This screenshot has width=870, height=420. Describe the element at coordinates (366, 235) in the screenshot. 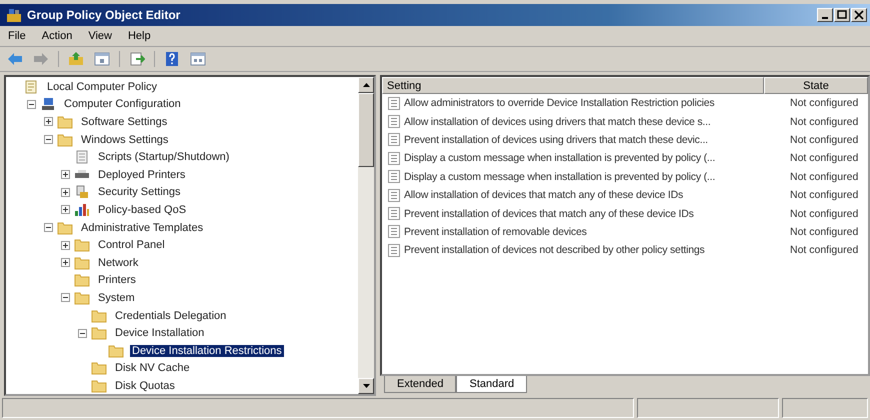

I see `scrollbar` at that location.